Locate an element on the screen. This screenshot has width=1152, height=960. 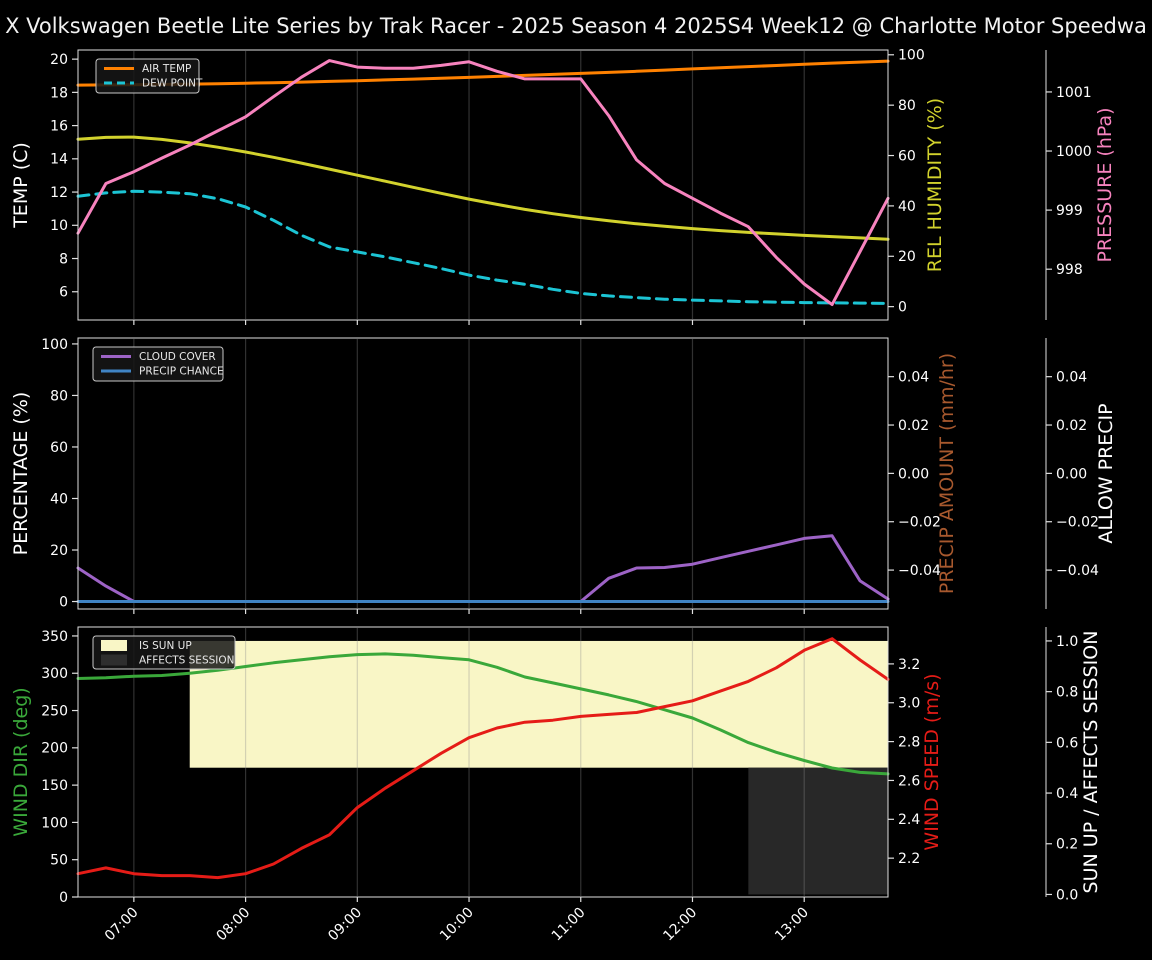
series-cloud-cover is located at coordinates (483, 568).